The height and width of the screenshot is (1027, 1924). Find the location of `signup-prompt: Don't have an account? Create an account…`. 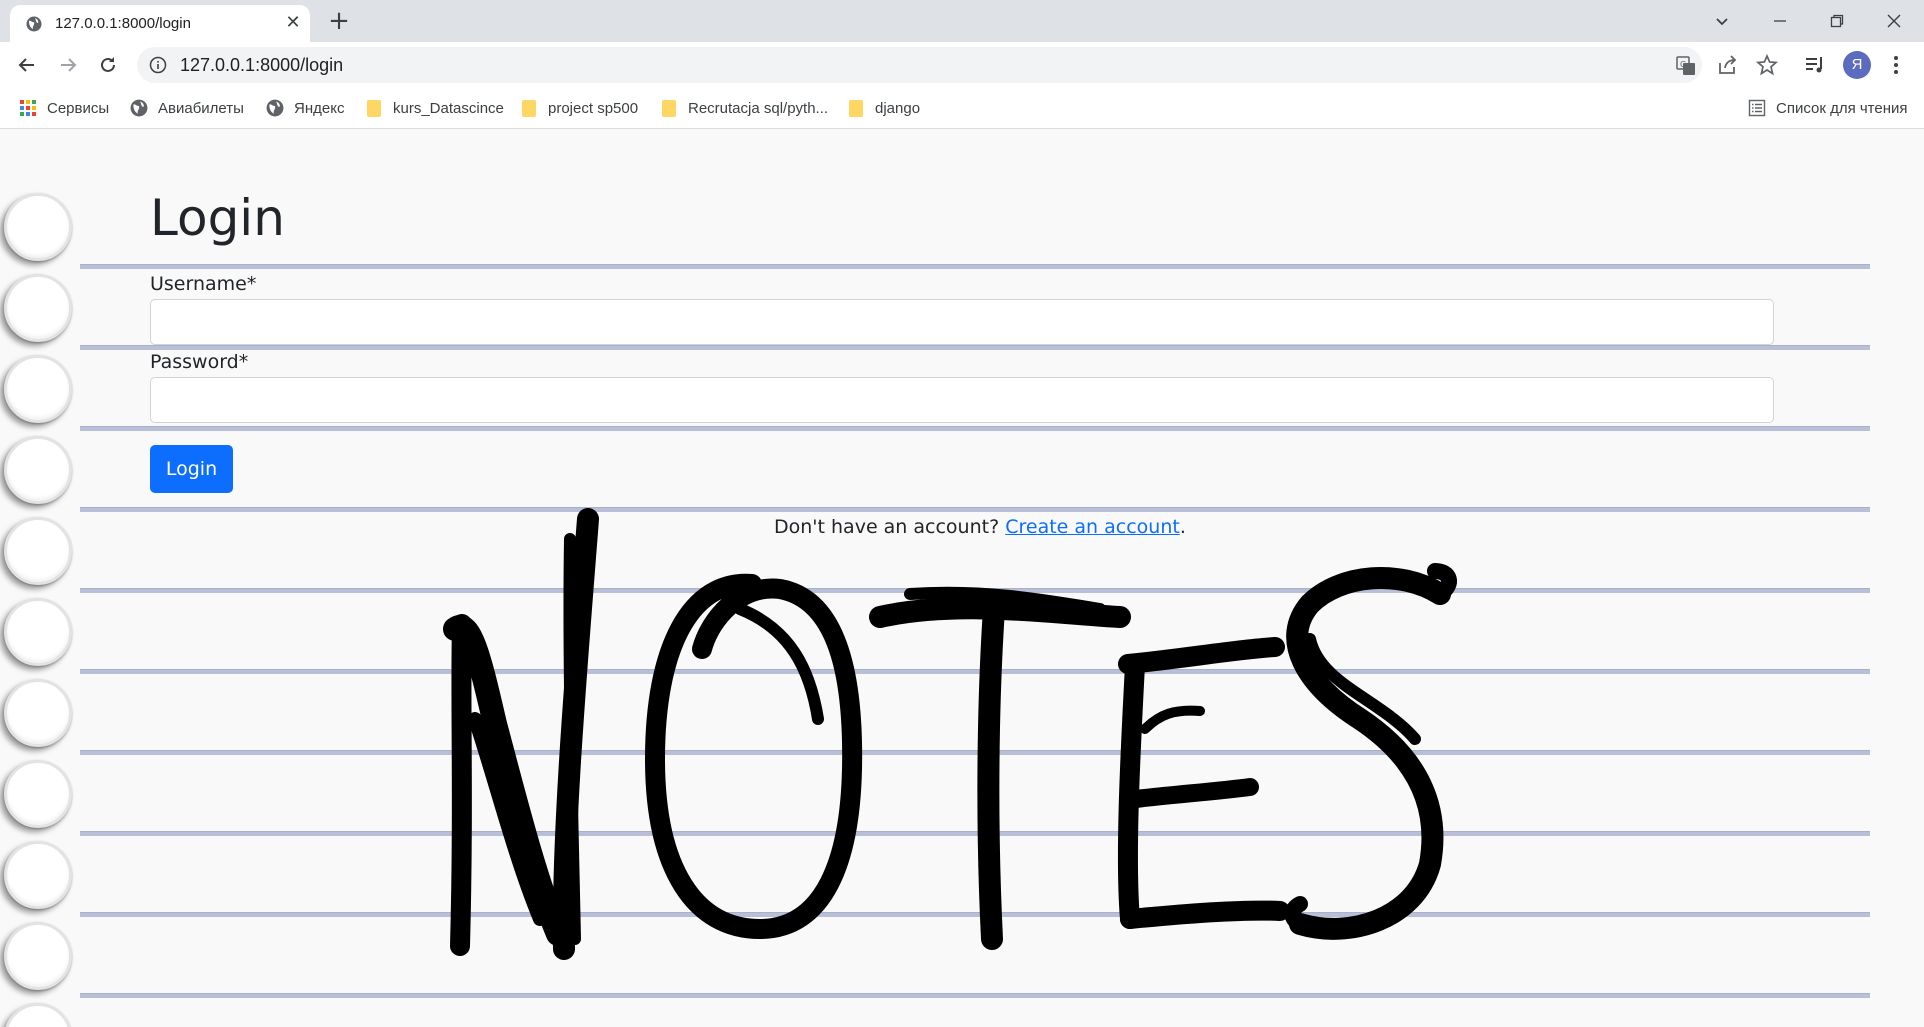

signup-prompt: Don't have an account? Create an account… is located at coordinates (980, 527).